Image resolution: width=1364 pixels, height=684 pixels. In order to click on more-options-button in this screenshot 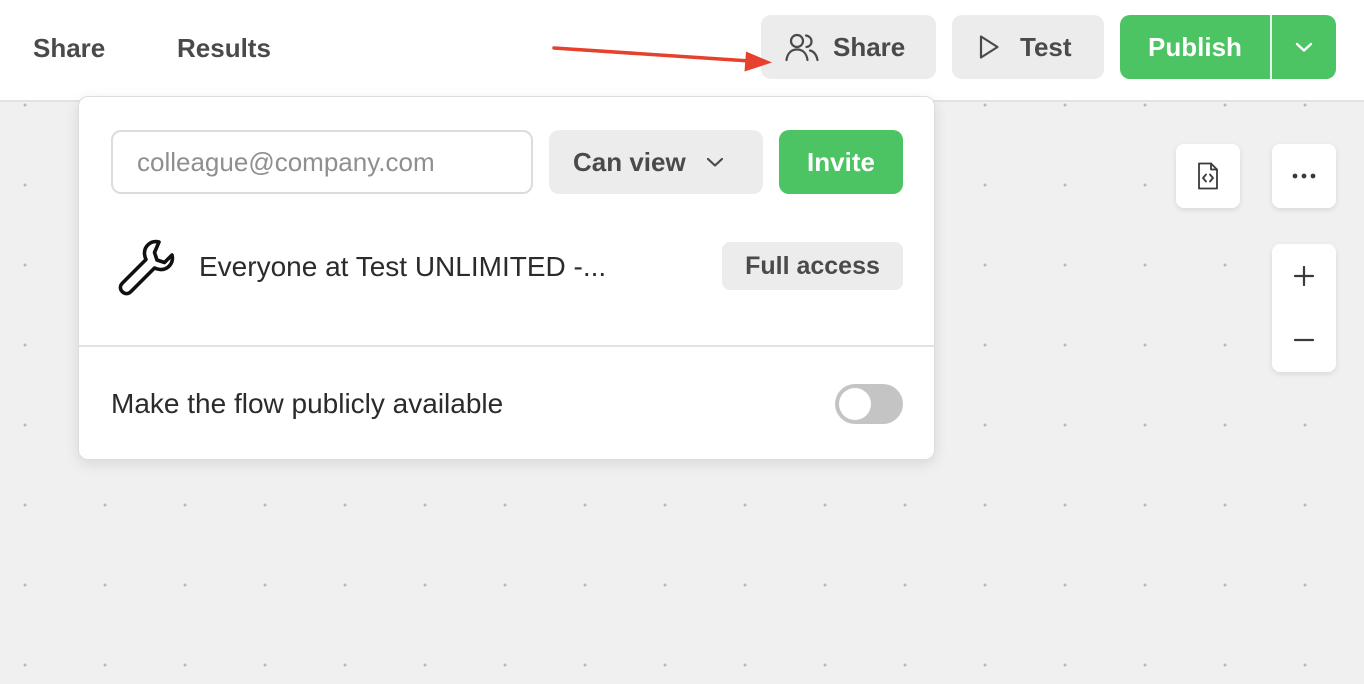, I will do `click(1304, 176)`.